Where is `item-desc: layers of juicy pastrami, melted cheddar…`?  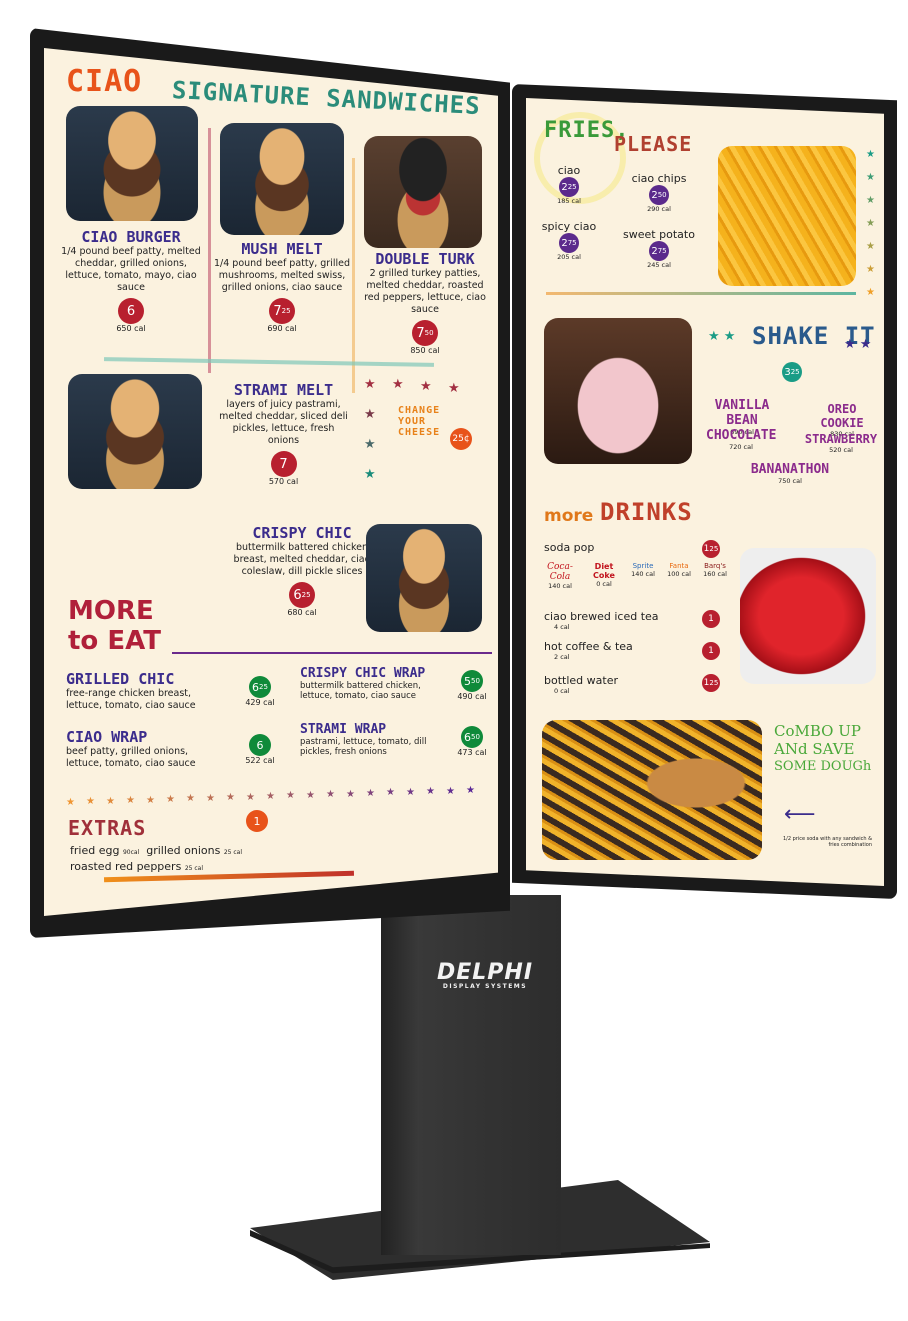
item-desc: layers of juicy pastrami, melted cheddar… is located at coordinates (283, 422).